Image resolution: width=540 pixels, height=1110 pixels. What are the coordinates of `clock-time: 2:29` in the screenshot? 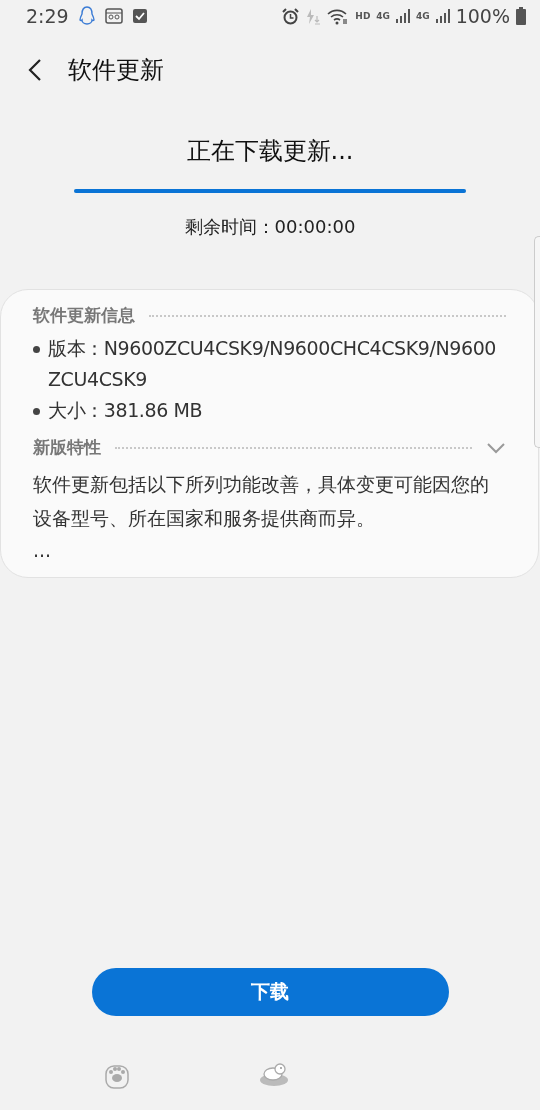 It's located at (47, 16).